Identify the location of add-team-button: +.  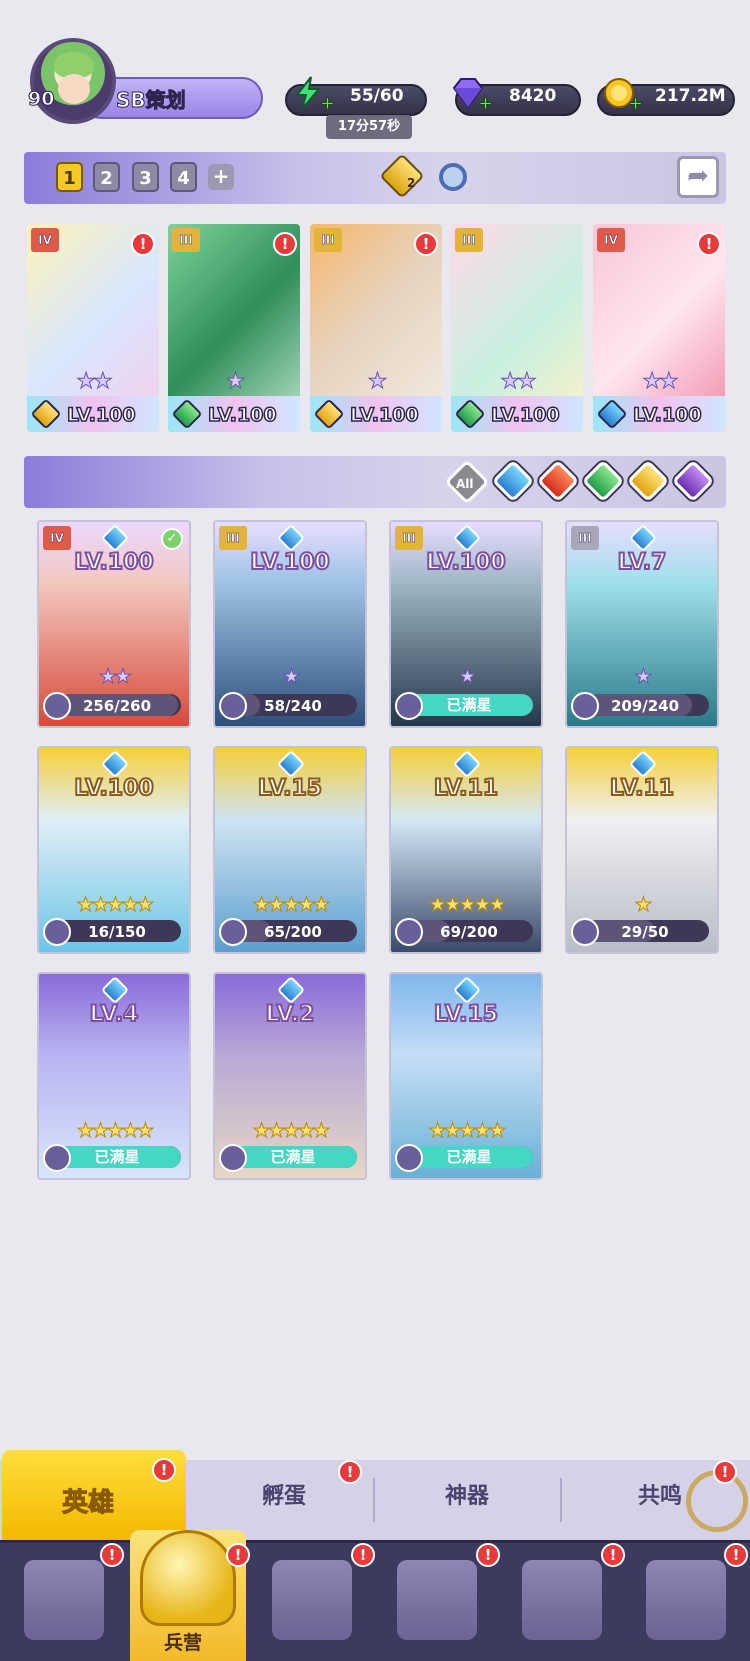
(221, 177).